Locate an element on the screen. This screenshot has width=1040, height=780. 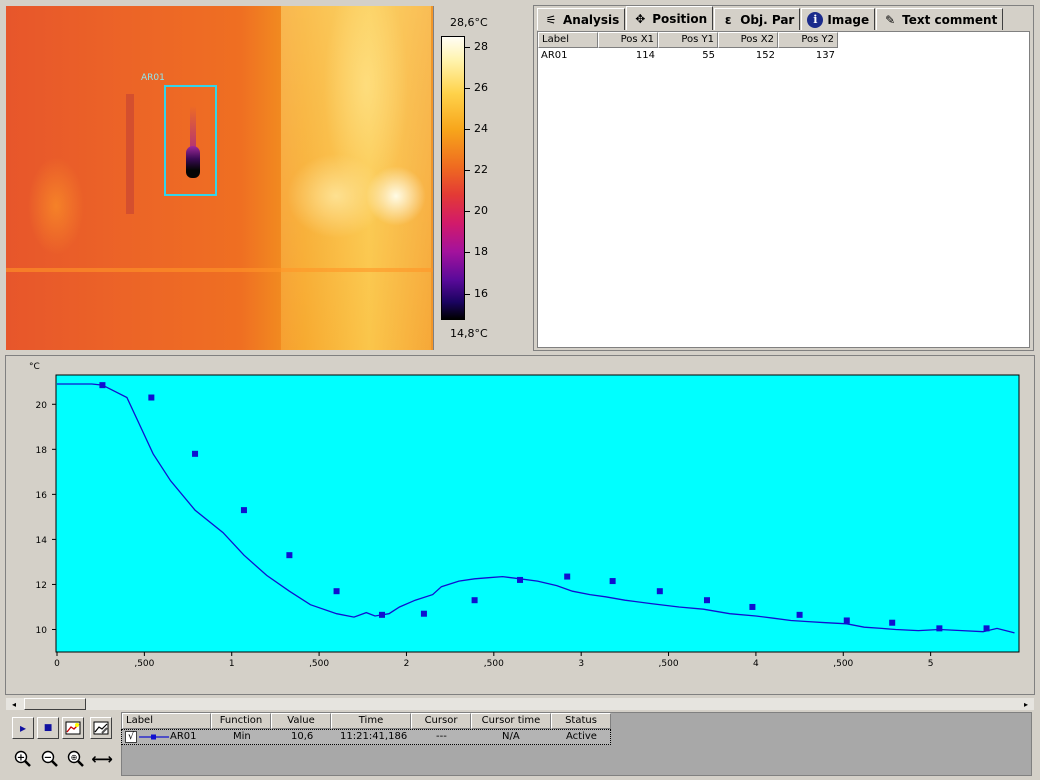
zoom-in-button: + is located at coordinates (23, 759).